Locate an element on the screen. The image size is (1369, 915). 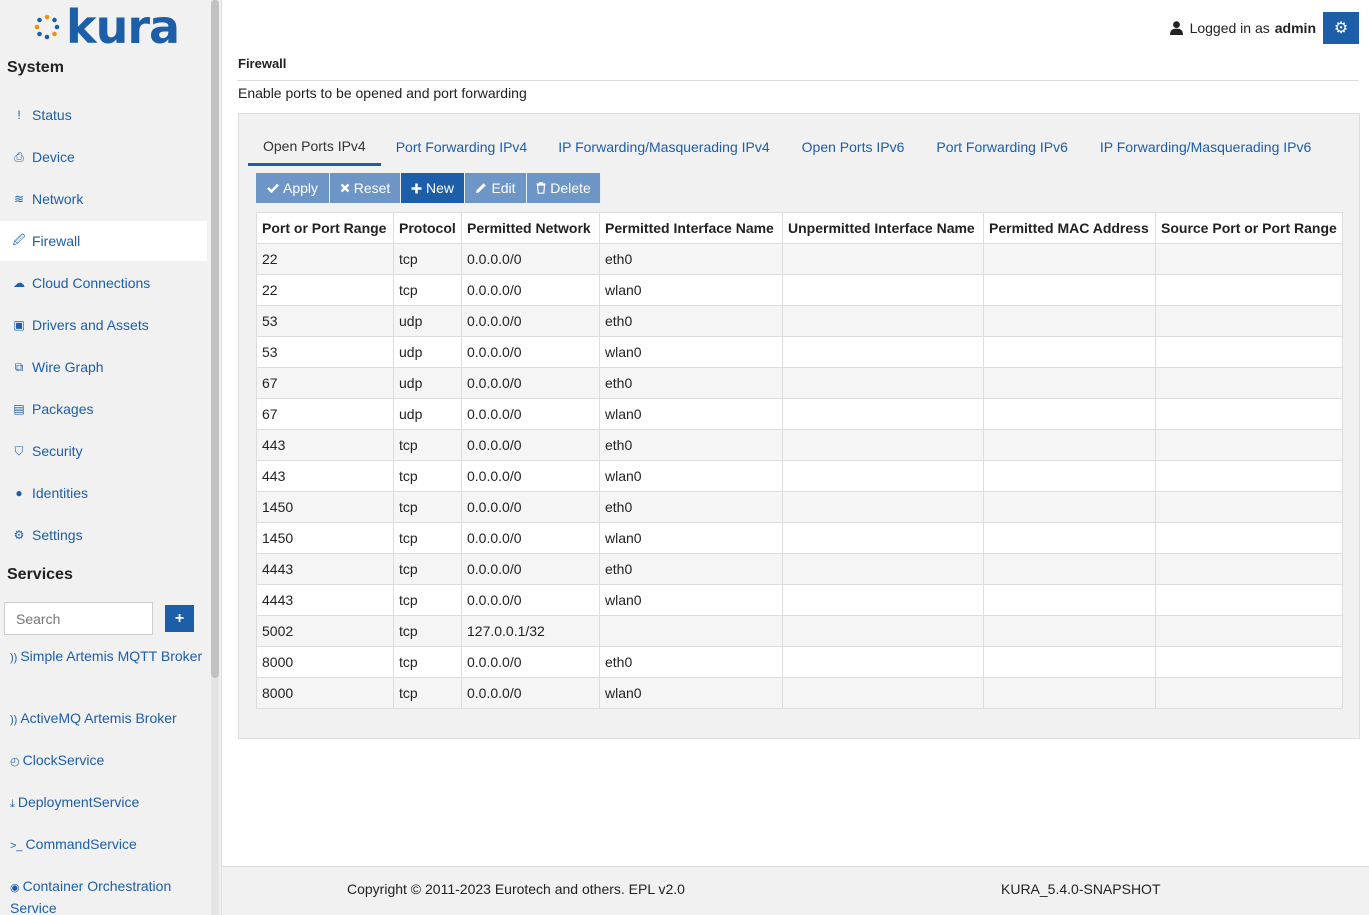
tab-port-forwarding-ipv6: Port Forwarding IPv6 is located at coordinates (1002, 147).